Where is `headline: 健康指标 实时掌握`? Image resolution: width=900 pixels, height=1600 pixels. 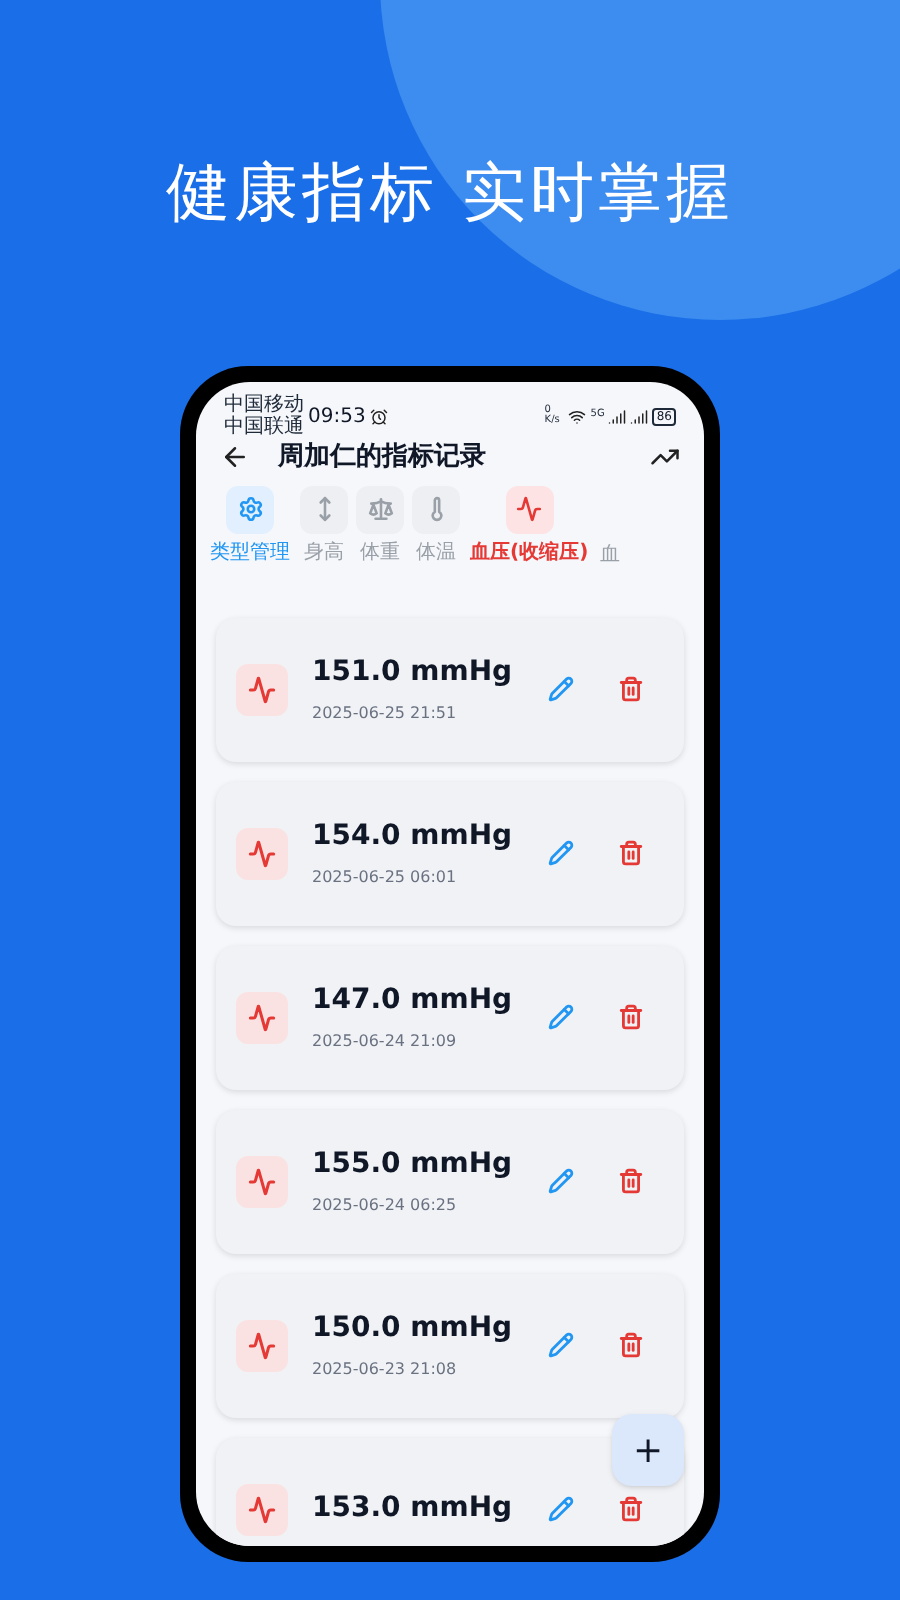
headline: 健康指标 实时掌握 is located at coordinates (450, 193).